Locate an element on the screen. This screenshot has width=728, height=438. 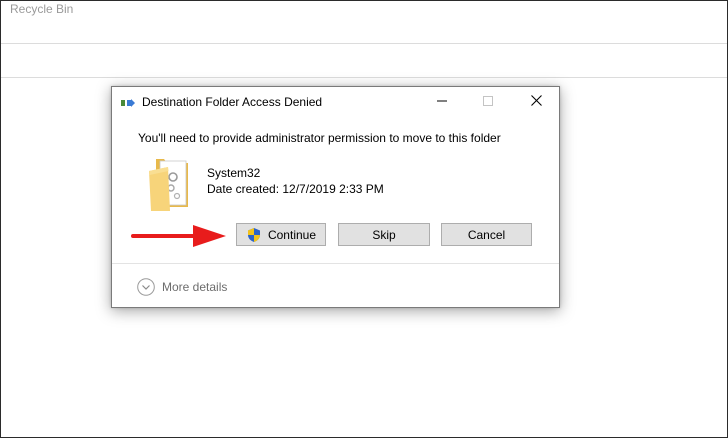
close-button is located at coordinates (536, 102).